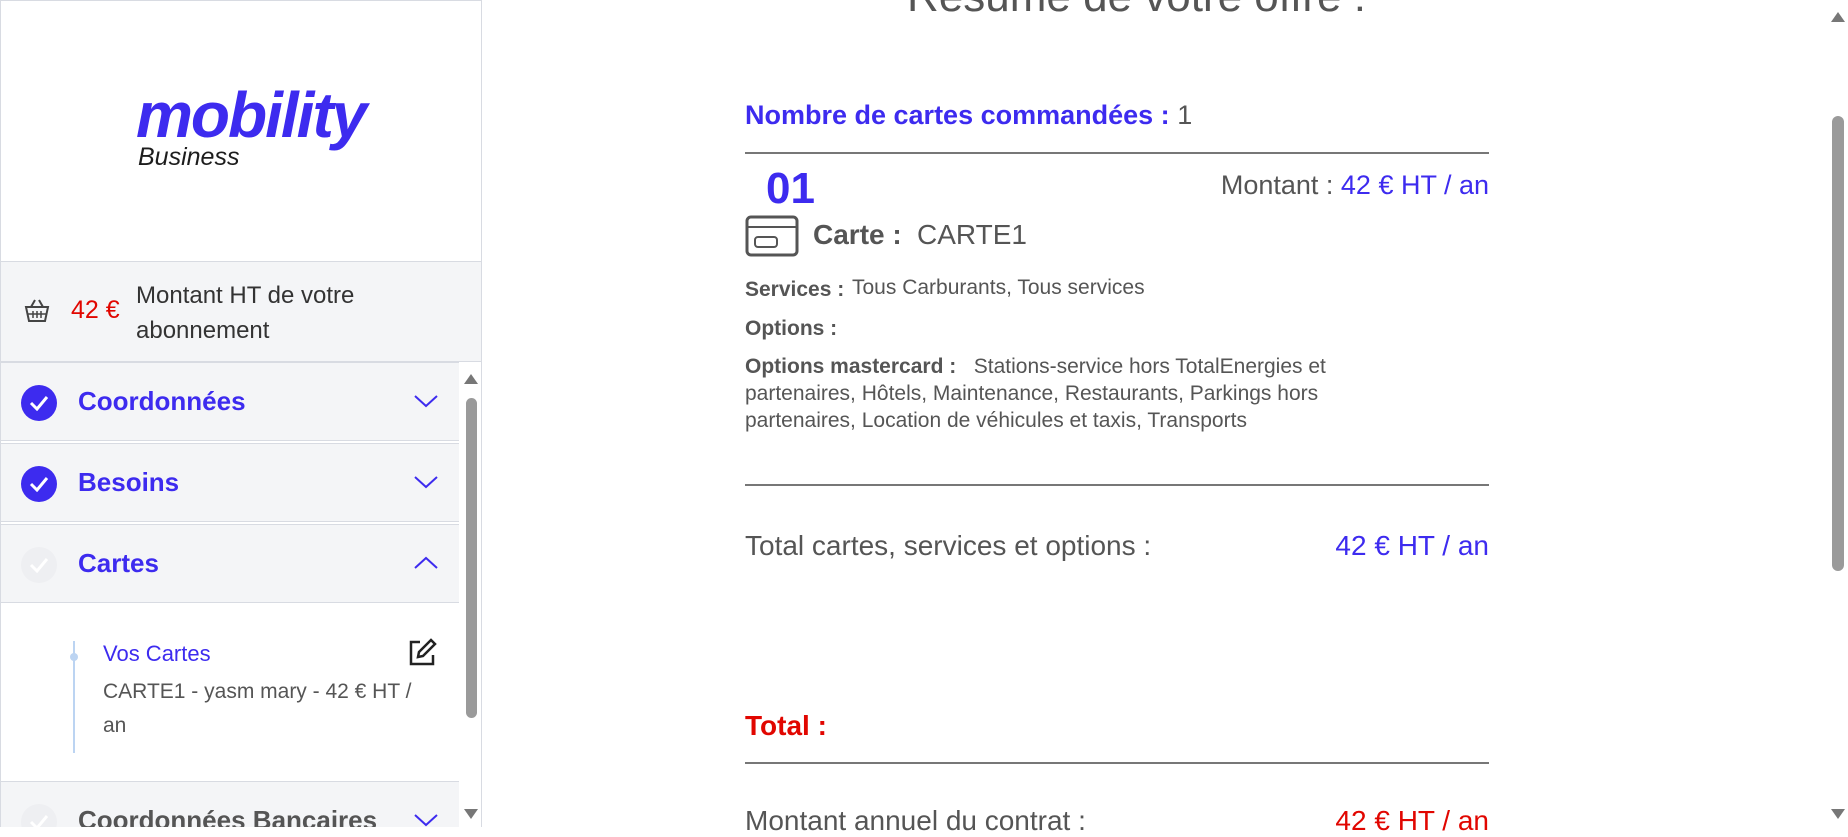 The height and width of the screenshot is (837, 1848). Describe the element at coordinates (1136, 11) in the screenshot. I see `page-title: Résumé de votre offre :` at that location.